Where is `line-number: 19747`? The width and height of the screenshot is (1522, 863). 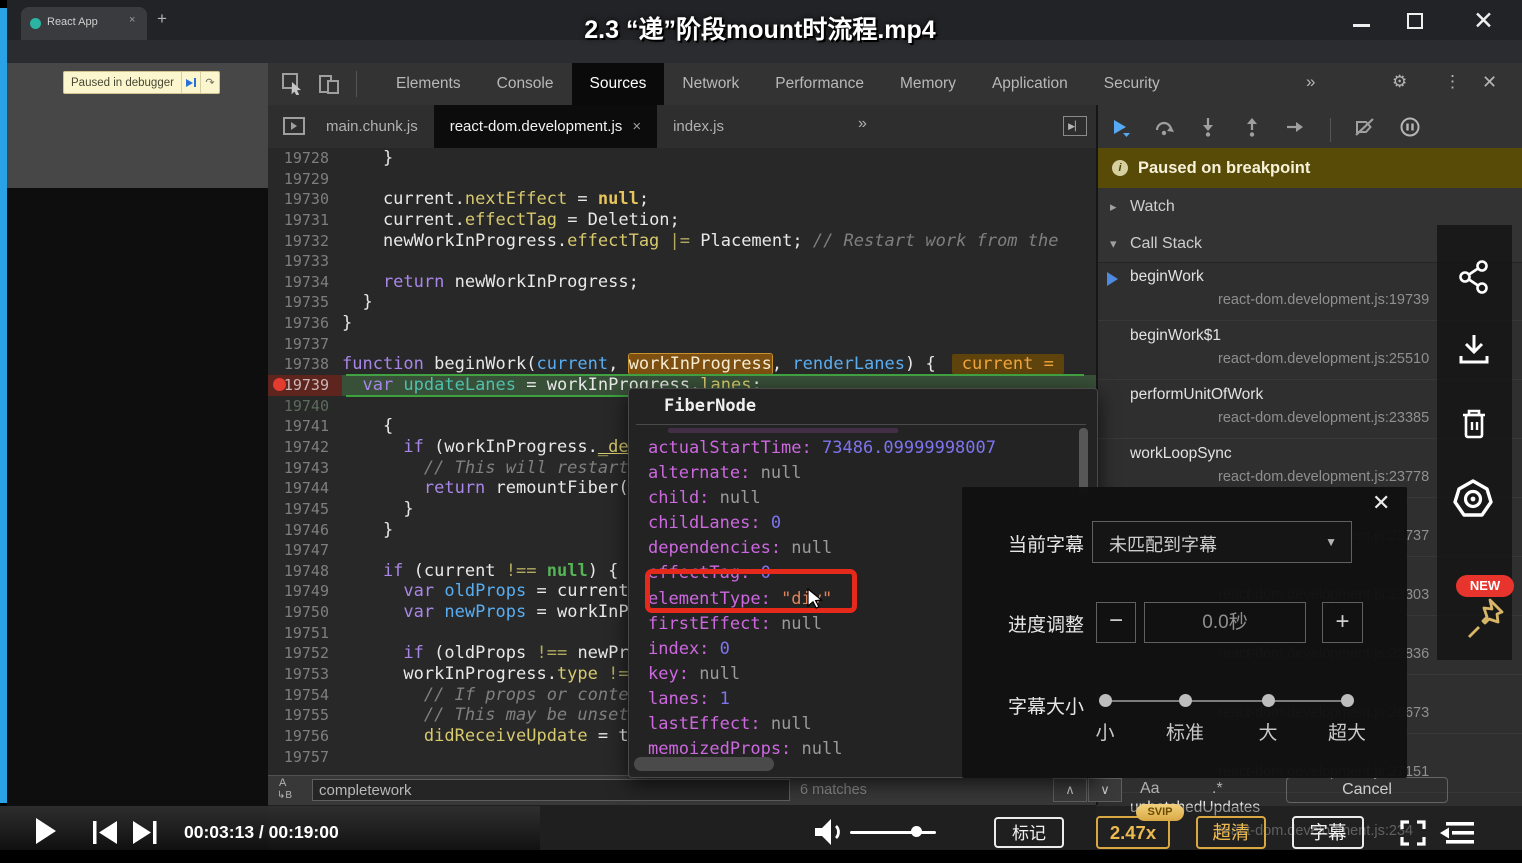
line-number: 19747 is located at coordinates (305, 550).